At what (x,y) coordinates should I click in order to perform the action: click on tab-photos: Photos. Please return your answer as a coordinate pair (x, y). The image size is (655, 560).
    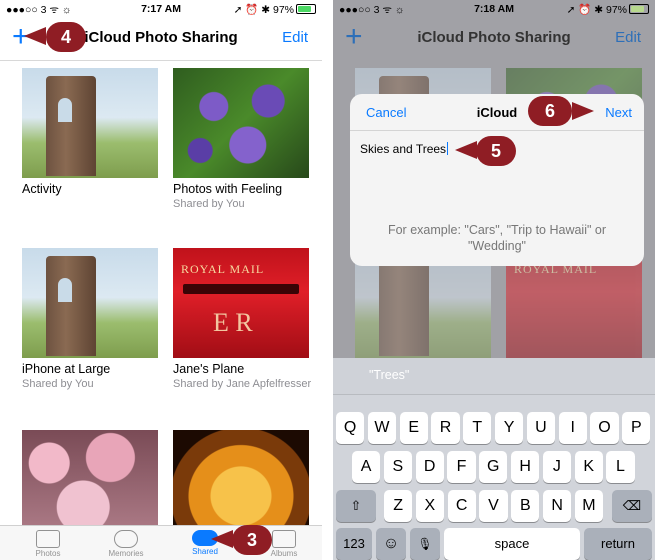
    Looking at the image, I should click on (48, 544).